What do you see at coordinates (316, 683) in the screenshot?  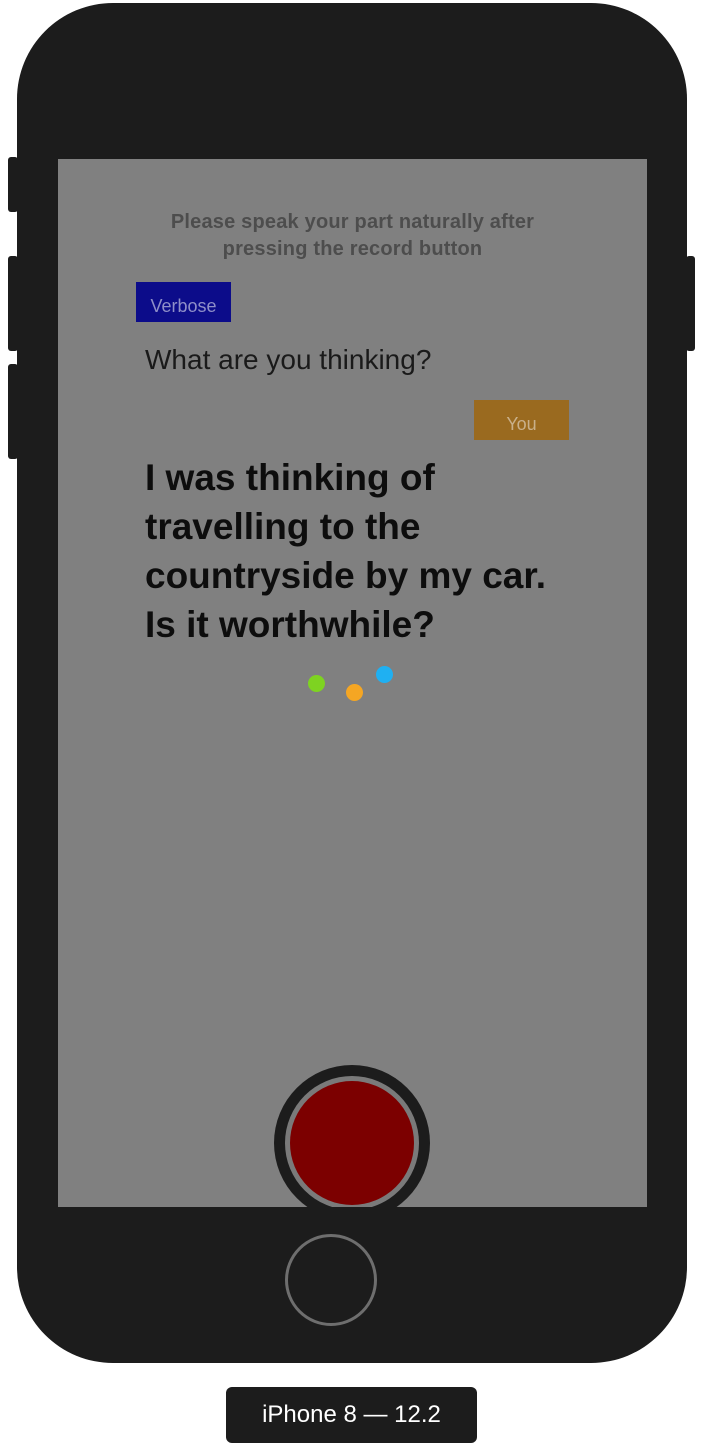 I see `loading-dot-green` at bounding box center [316, 683].